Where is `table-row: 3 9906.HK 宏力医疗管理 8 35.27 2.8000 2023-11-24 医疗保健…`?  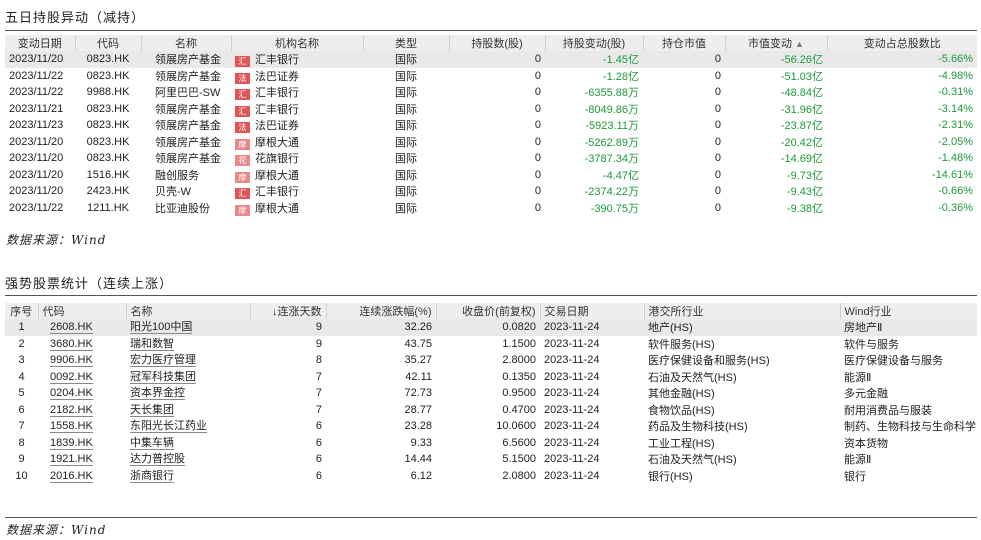 table-row: 3 9906.HK 宏力医疗管理 8 35.27 2.8000 2023-11-24 医疗保健… is located at coordinates (491, 360).